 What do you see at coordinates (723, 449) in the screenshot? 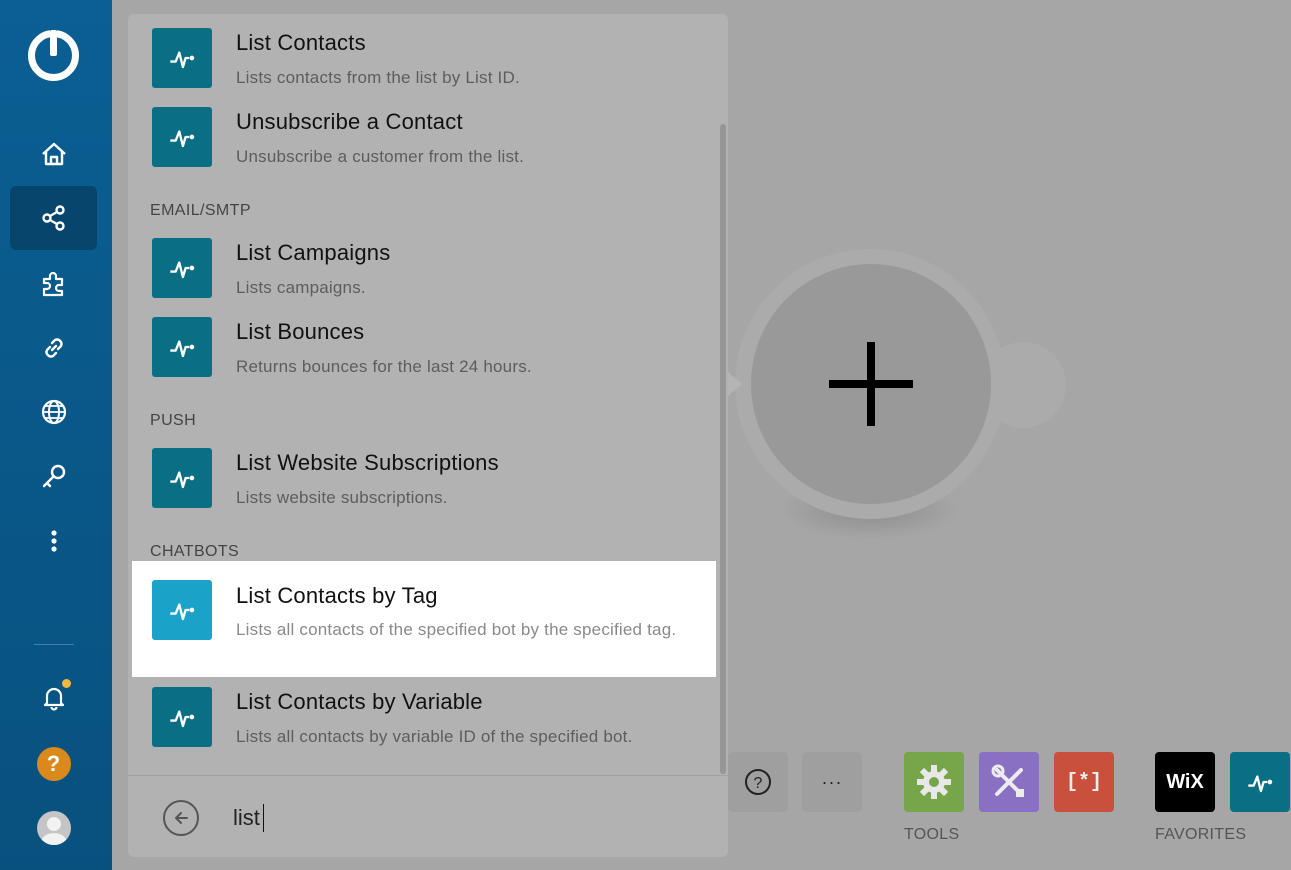
I see `panel-scrollbar` at bounding box center [723, 449].